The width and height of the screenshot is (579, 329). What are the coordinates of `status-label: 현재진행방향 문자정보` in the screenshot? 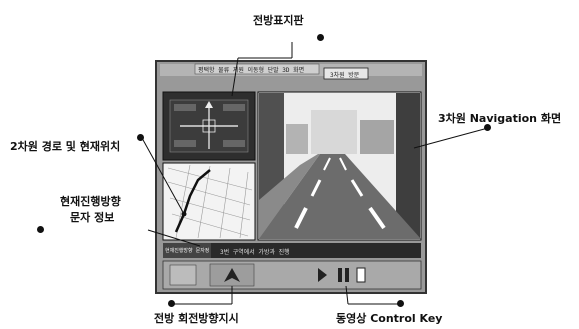 It's located at (187, 251).